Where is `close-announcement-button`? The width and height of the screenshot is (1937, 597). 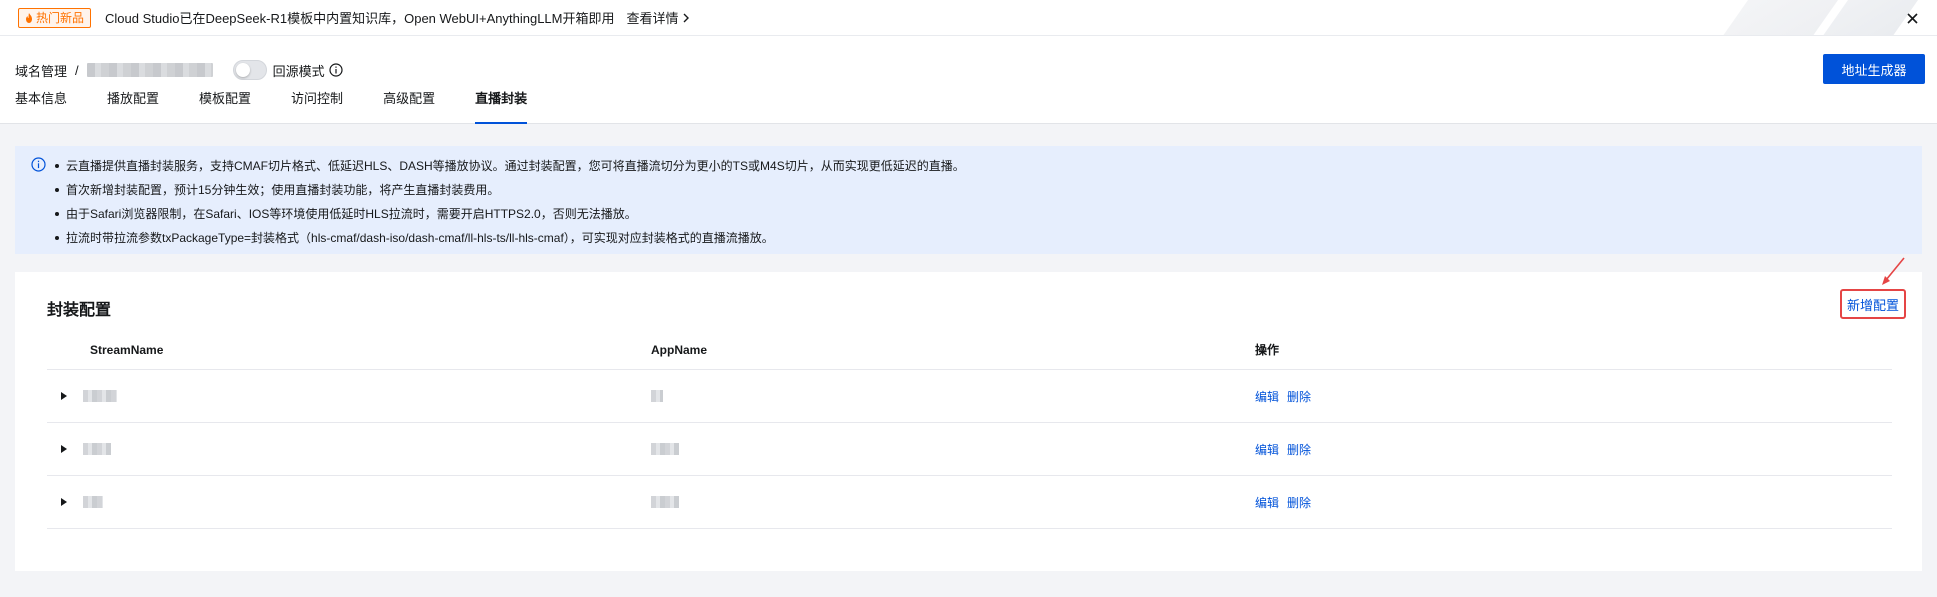 close-announcement-button is located at coordinates (1912, 18).